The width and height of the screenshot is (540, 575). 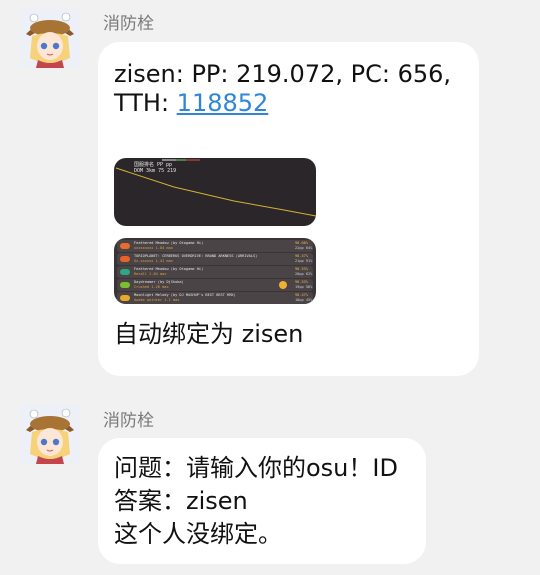 I want to click on score-pp: 21pp 91%, so click(x=304, y=261).